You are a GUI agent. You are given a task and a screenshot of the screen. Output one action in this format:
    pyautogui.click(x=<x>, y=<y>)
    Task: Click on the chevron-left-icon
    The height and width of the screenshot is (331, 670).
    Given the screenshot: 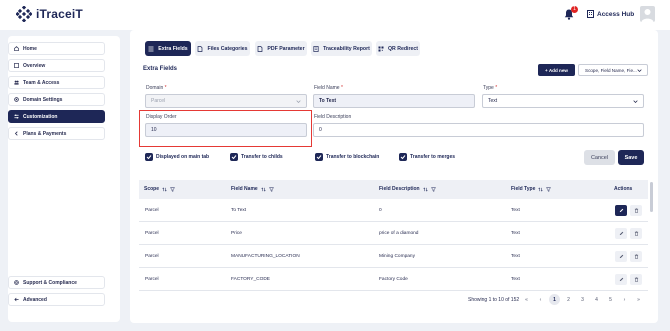 What is the action you would take?
    pyautogui.click(x=16, y=133)
    